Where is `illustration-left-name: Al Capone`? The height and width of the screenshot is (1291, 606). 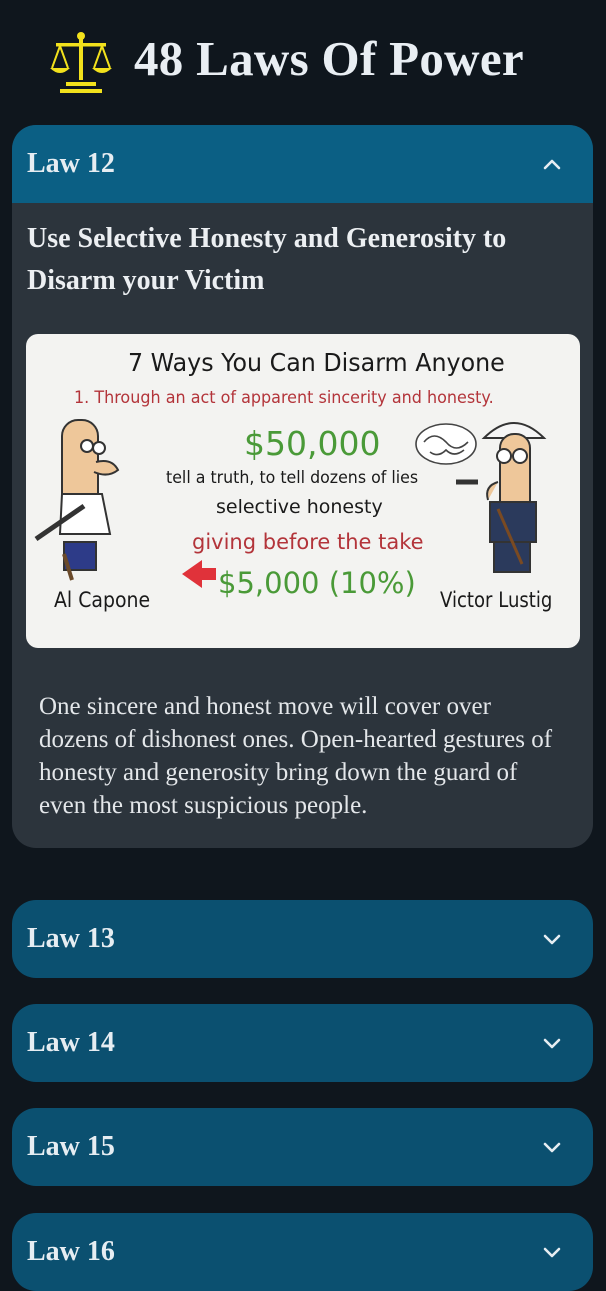
illustration-left-name: Al Capone is located at coordinates (102, 600).